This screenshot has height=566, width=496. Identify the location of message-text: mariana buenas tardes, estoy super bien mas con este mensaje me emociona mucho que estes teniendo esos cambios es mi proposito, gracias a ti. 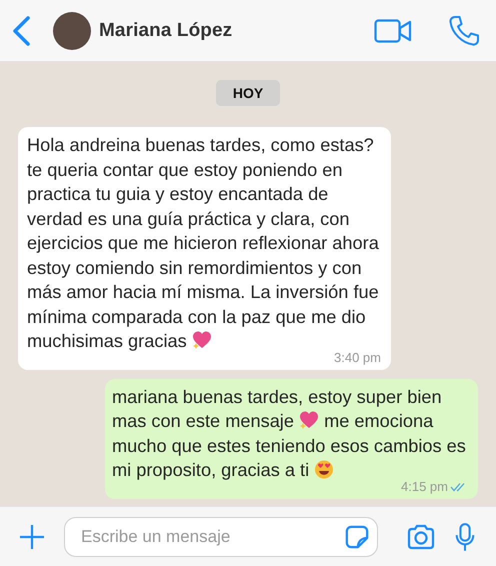
(289, 434).